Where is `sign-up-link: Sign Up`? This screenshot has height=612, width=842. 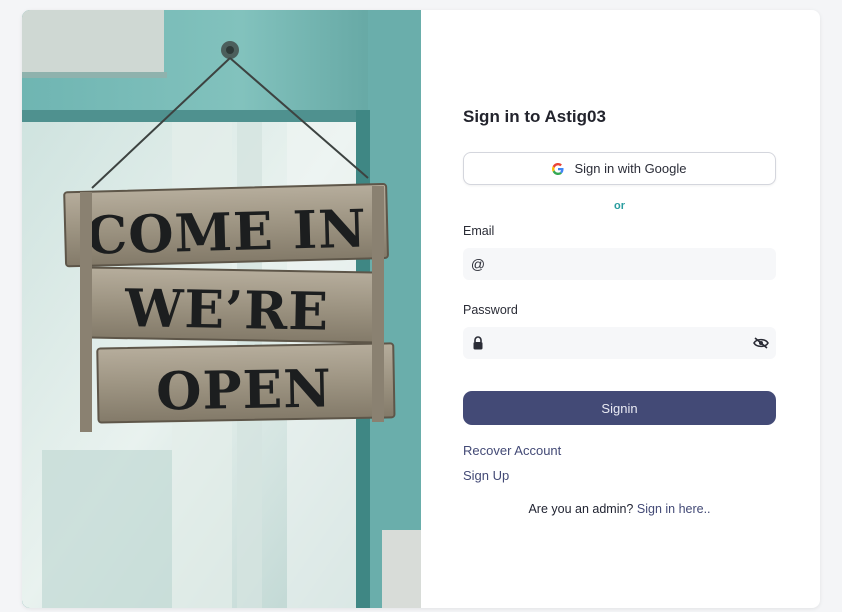 sign-up-link: Sign Up is located at coordinates (619, 476).